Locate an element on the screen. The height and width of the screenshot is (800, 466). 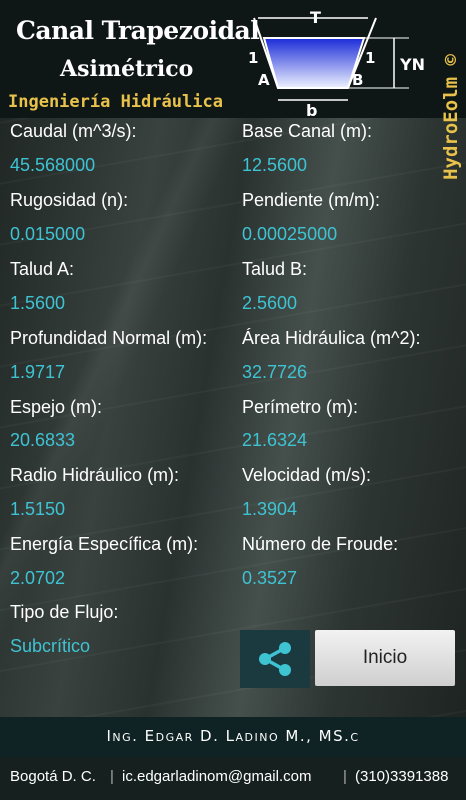
numero-froude-value: 0.3527 is located at coordinates (270, 578).